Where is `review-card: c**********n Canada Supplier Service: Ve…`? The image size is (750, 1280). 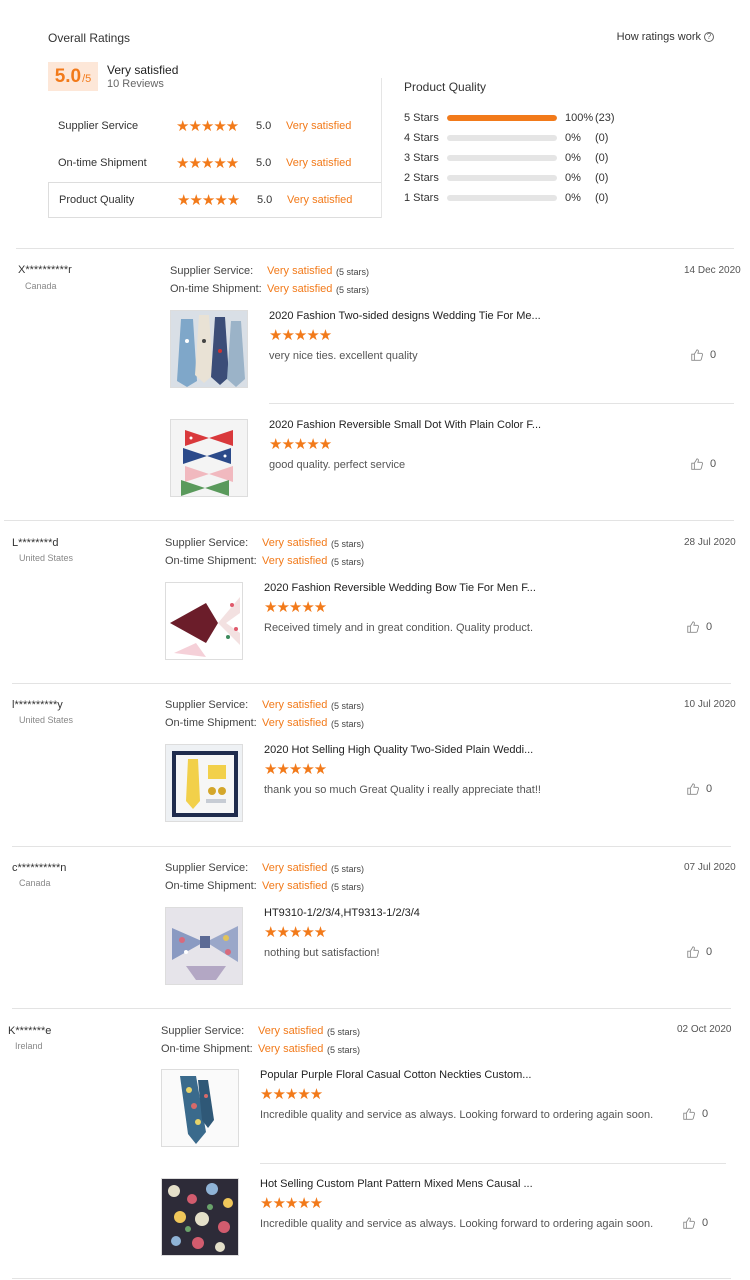 review-card: c**********n Canada Supplier Service: Ve… is located at coordinates (375, 927).